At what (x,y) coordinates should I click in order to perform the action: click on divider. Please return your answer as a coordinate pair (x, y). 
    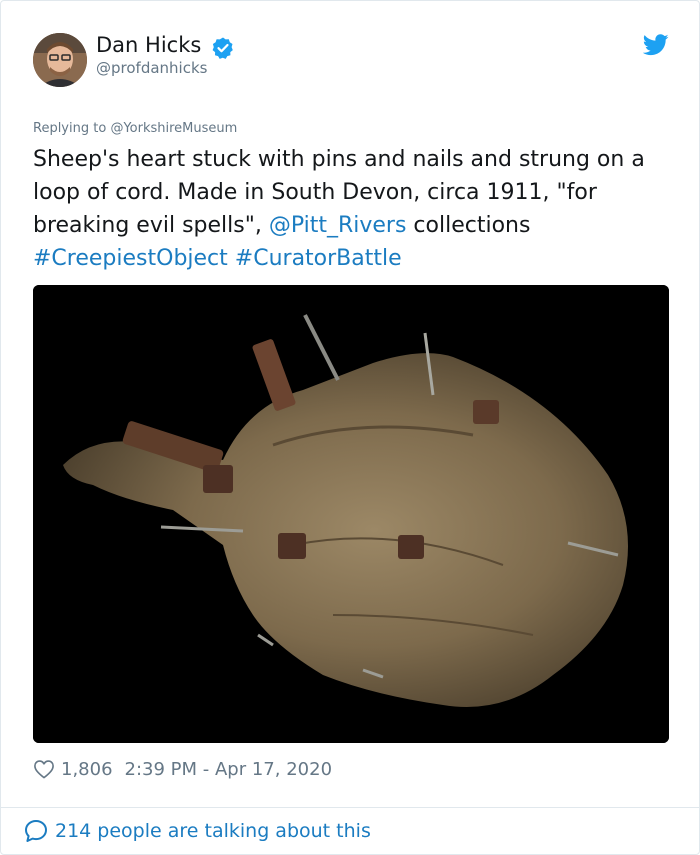
    Looking at the image, I should click on (350, 807).